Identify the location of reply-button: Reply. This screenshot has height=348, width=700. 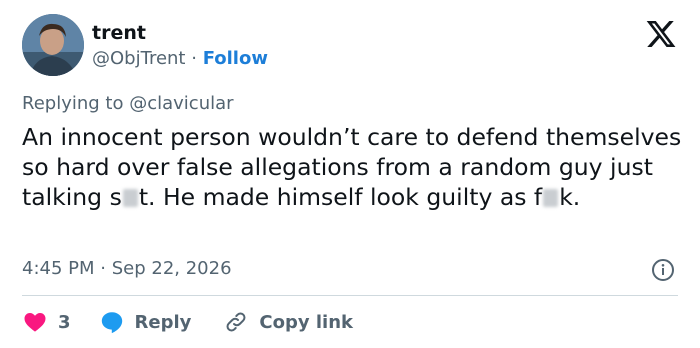
(145, 322).